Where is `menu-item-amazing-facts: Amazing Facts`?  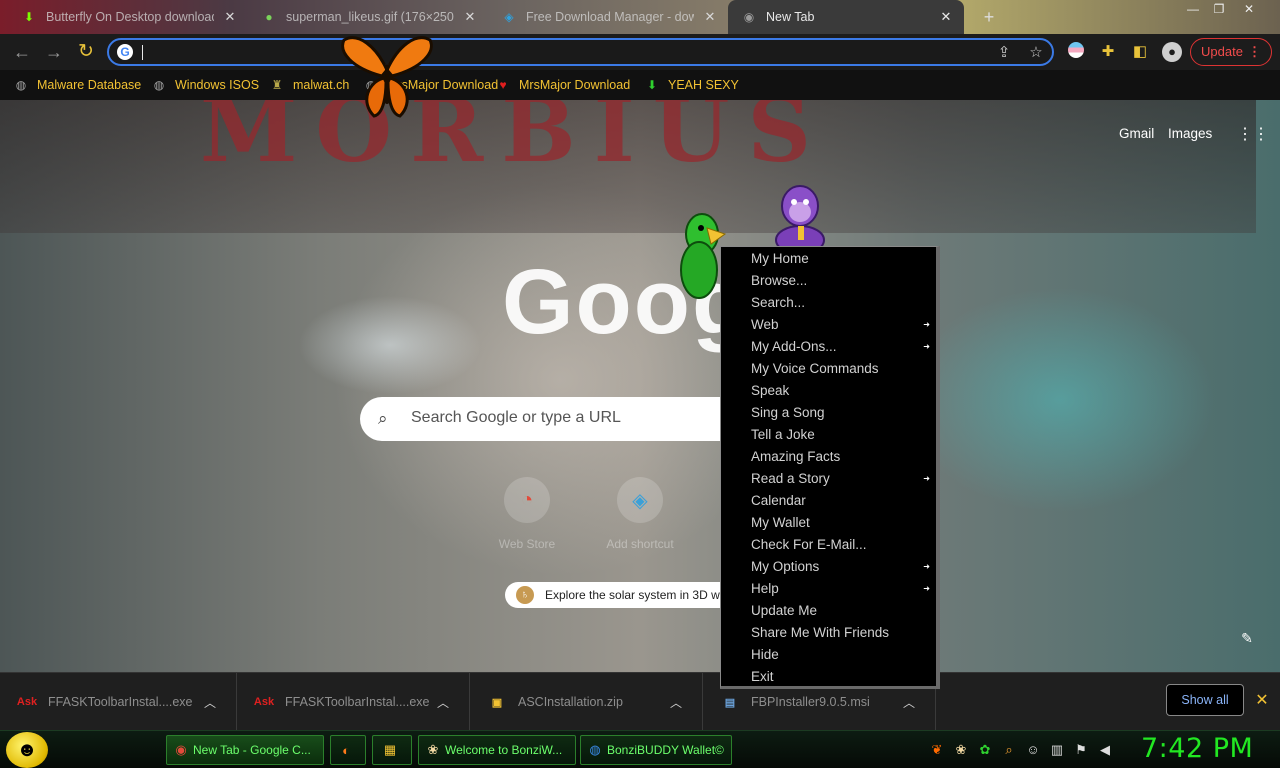 menu-item-amazing-facts: Amazing Facts is located at coordinates (828, 457).